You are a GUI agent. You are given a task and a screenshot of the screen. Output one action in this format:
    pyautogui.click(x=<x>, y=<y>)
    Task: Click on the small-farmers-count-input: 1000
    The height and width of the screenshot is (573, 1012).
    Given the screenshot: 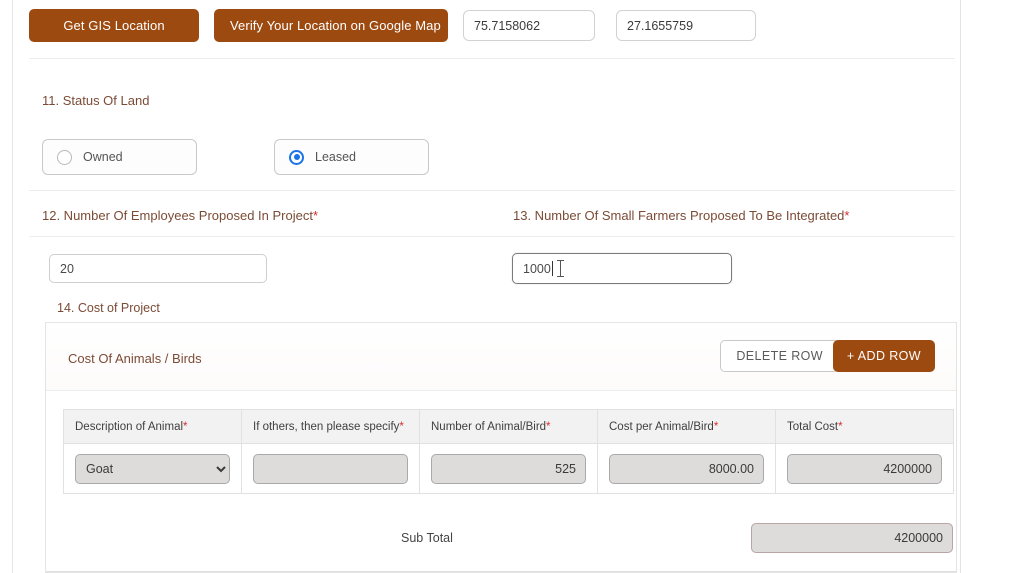 What is the action you would take?
    pyautogui.click(x=622, y=268)
    